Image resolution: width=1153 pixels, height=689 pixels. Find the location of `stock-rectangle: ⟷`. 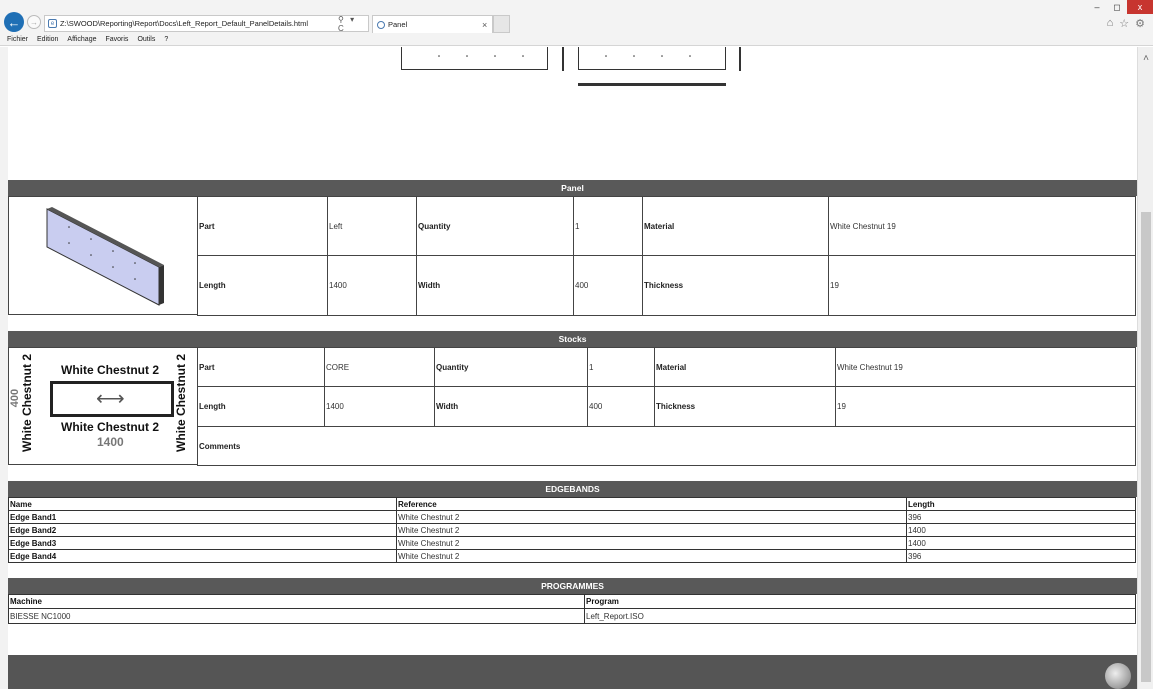

stock-rectangle: ⟷ is located at coordinates (112, 399).